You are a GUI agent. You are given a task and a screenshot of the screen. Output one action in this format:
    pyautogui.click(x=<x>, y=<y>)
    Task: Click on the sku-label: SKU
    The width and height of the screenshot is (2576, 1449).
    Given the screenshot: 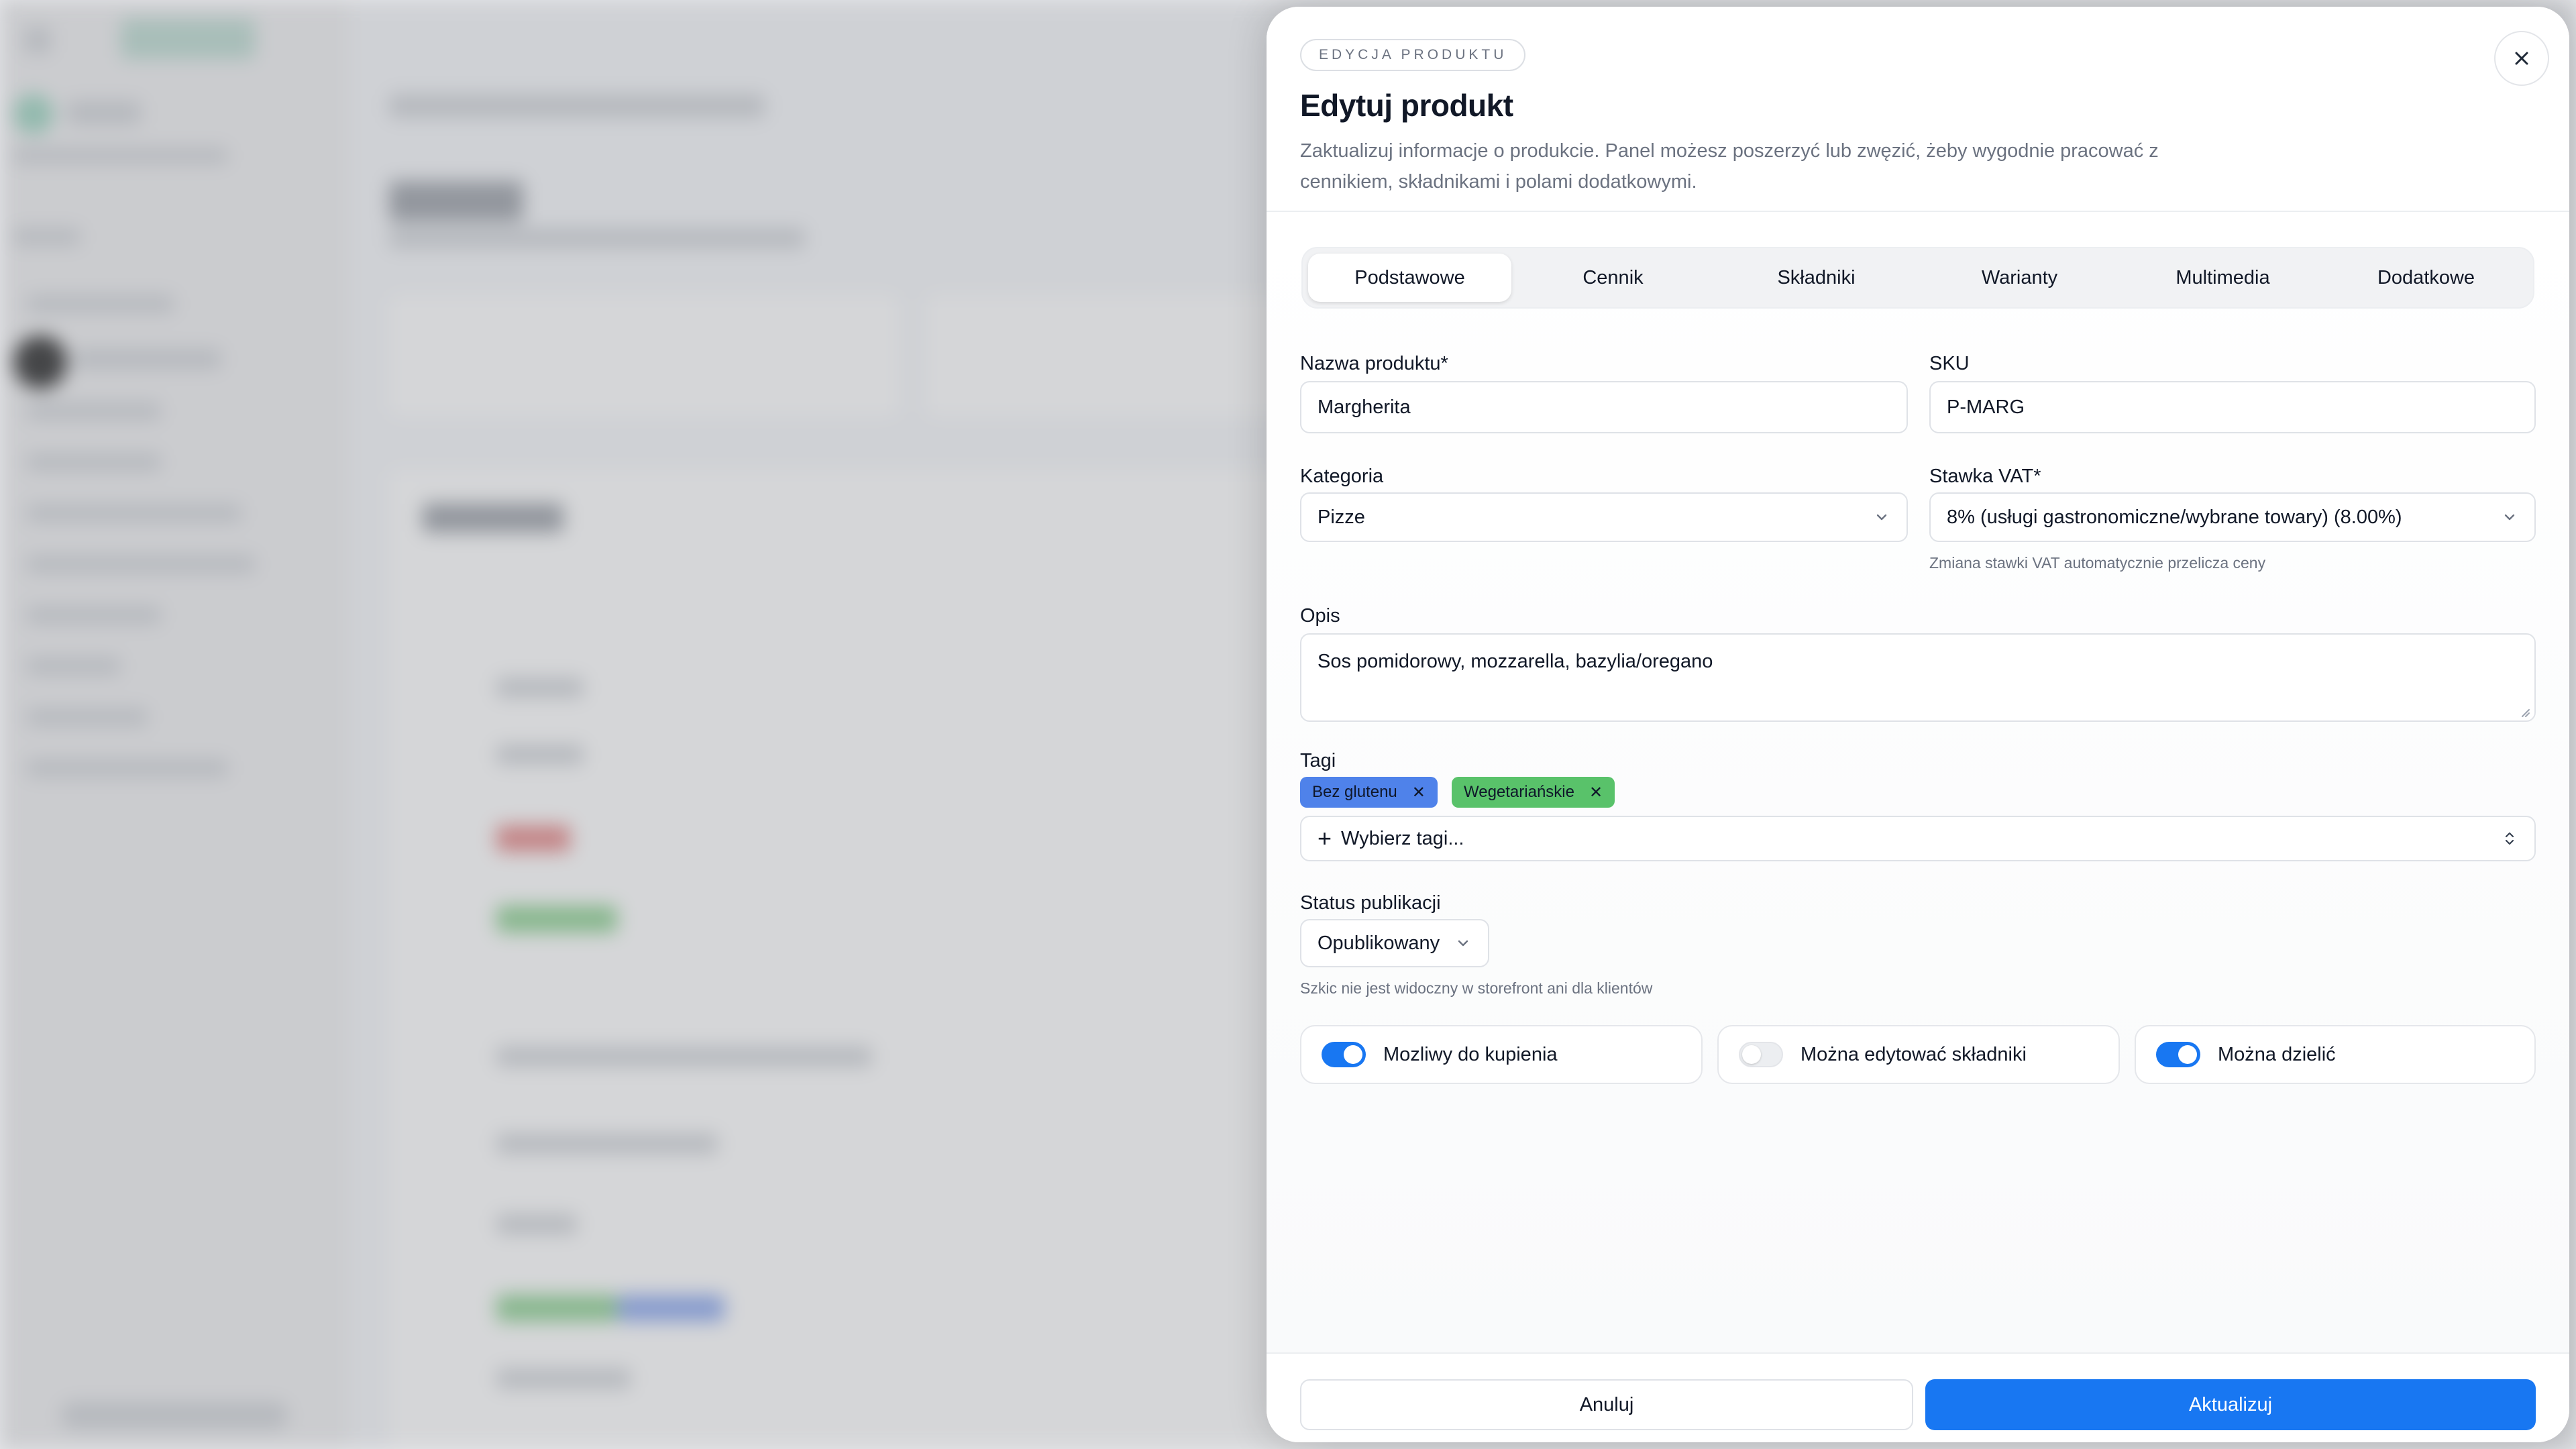 What is the action you would take?
    pyautogui.click(x=1949, y=363)
    